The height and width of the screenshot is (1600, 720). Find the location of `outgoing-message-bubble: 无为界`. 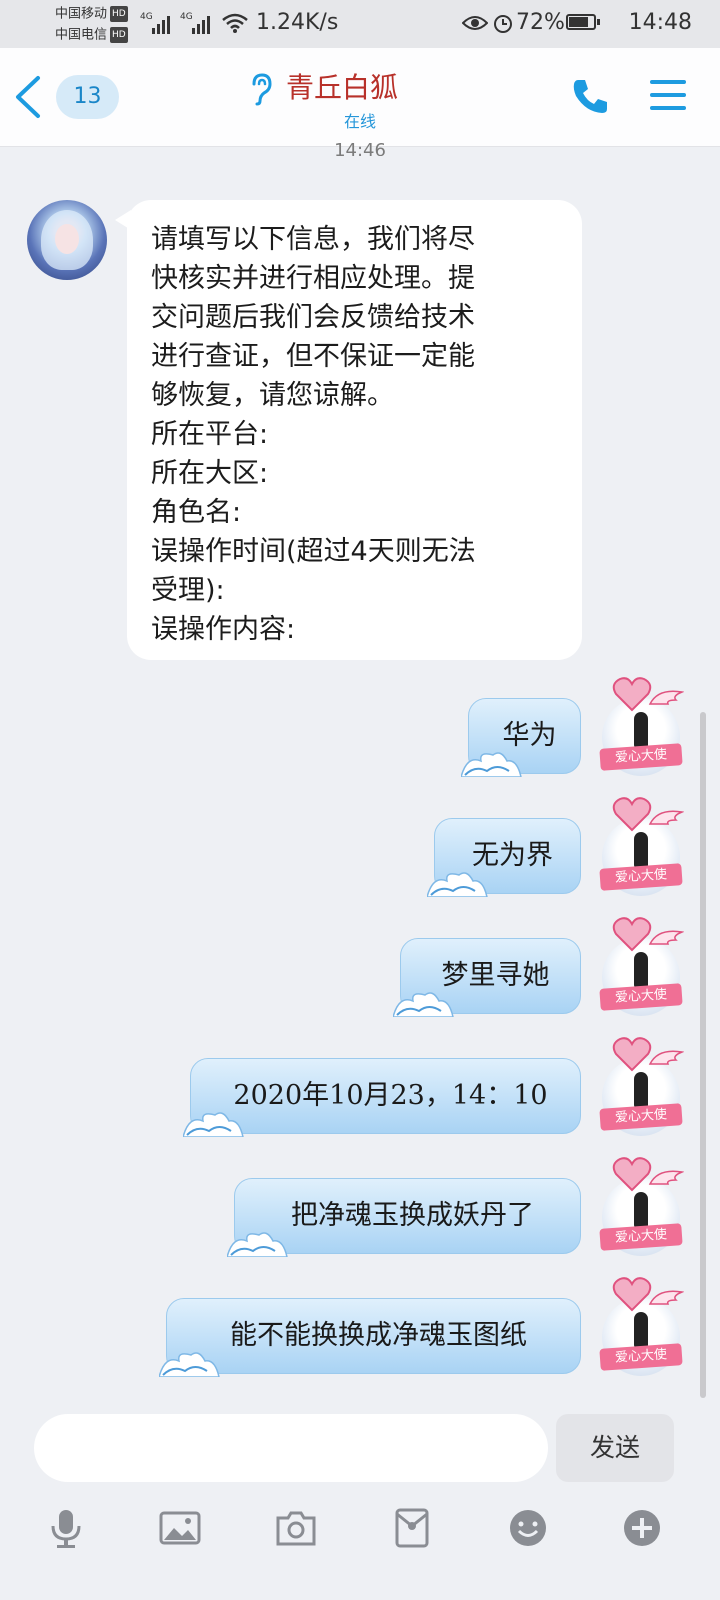

outgoing-message-bubble: 无为界 is located at coordinates (504, 857).